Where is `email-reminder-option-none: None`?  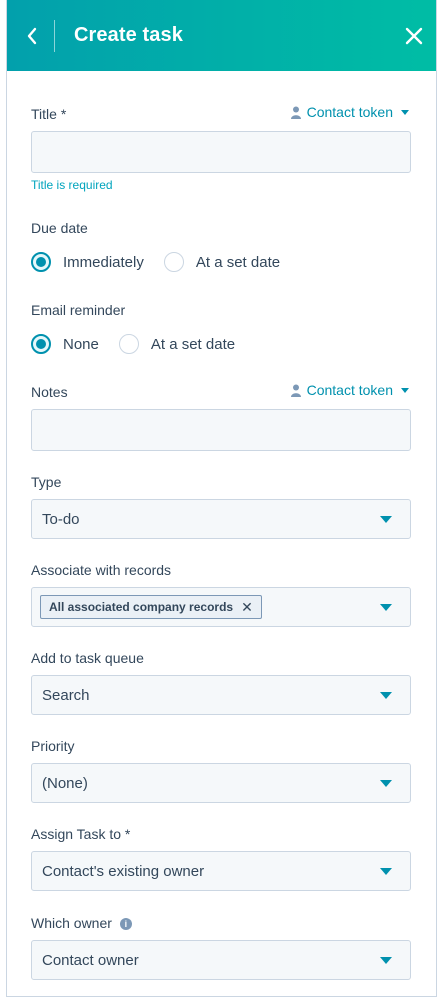 email-reminder-option-none: None is located at coordinates (65, 344).